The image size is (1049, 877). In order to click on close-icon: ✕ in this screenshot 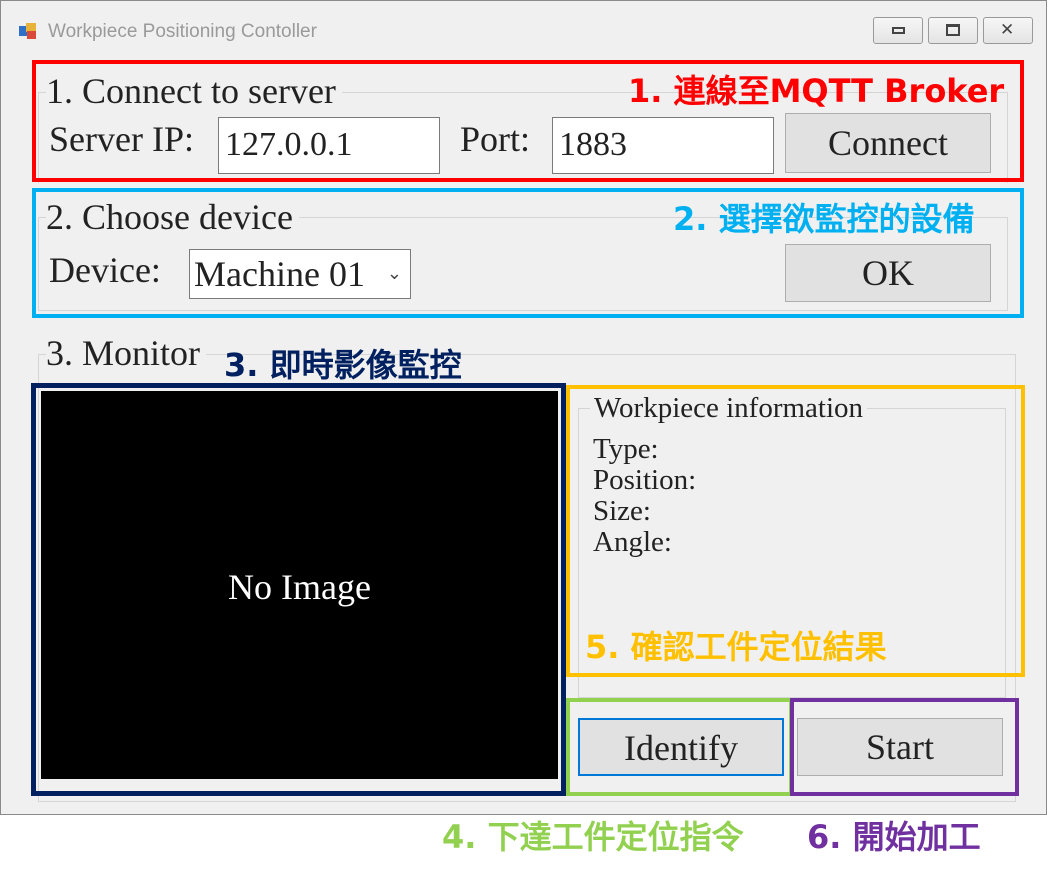, I will do `click(1007, 30)`.